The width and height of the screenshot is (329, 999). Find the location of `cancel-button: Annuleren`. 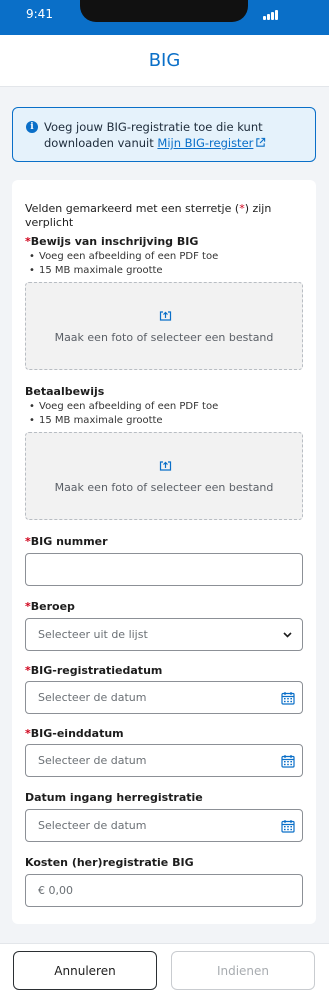

cancel-button: Annuleren is located at coordinates (85, 970).